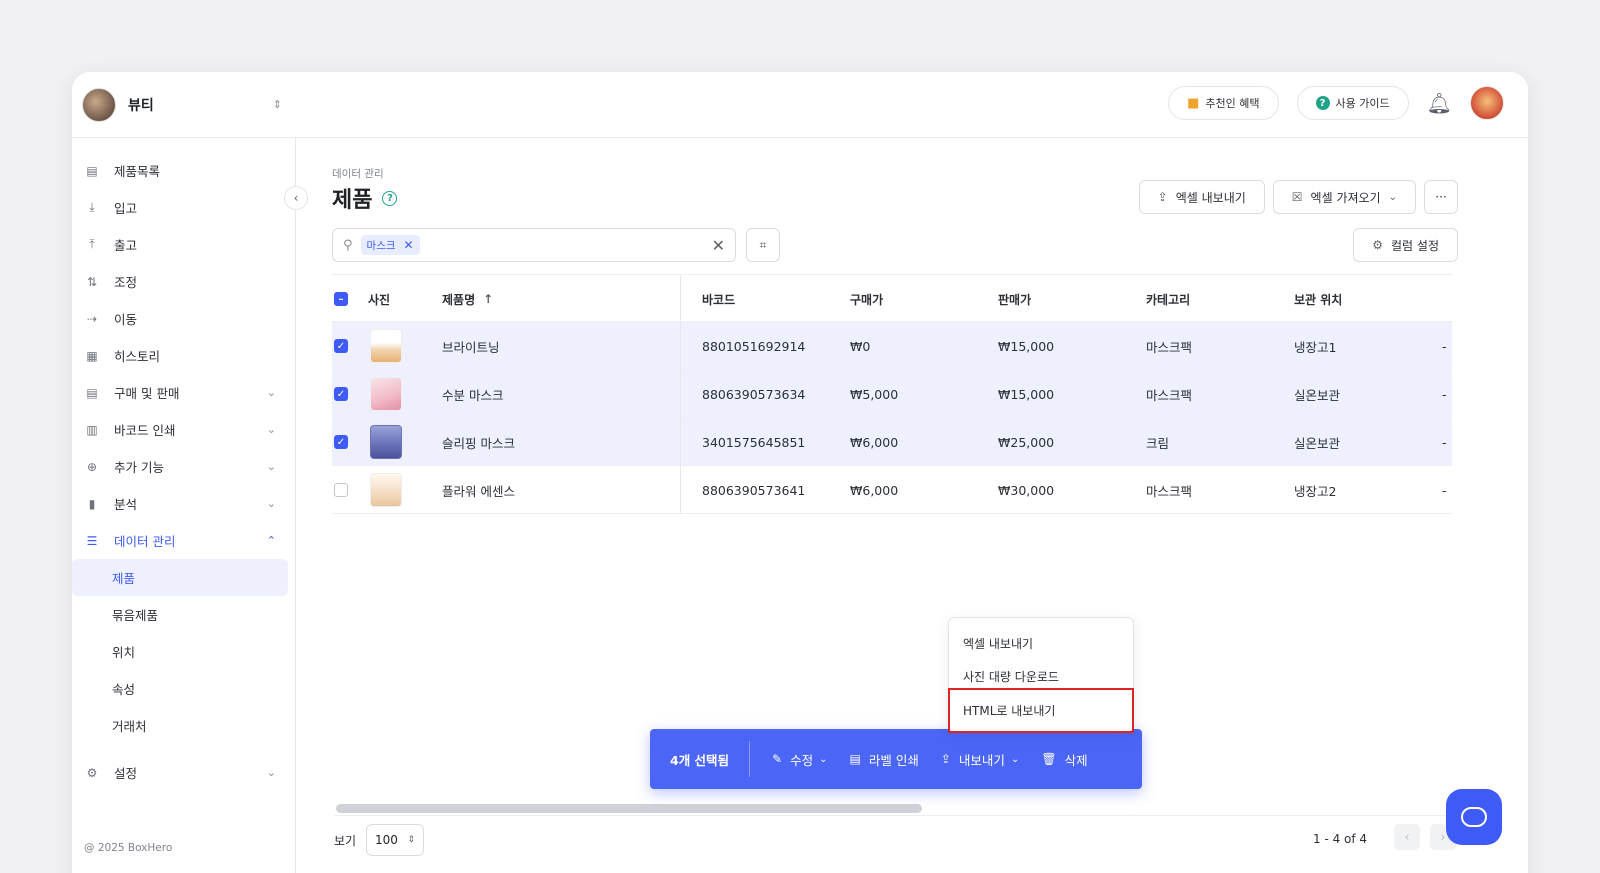  What do you see at coordinates (1064, 759) in the screenshot?
I see `delete-button: 🗑︎ 삭제` at bounding box center [1064, 759].